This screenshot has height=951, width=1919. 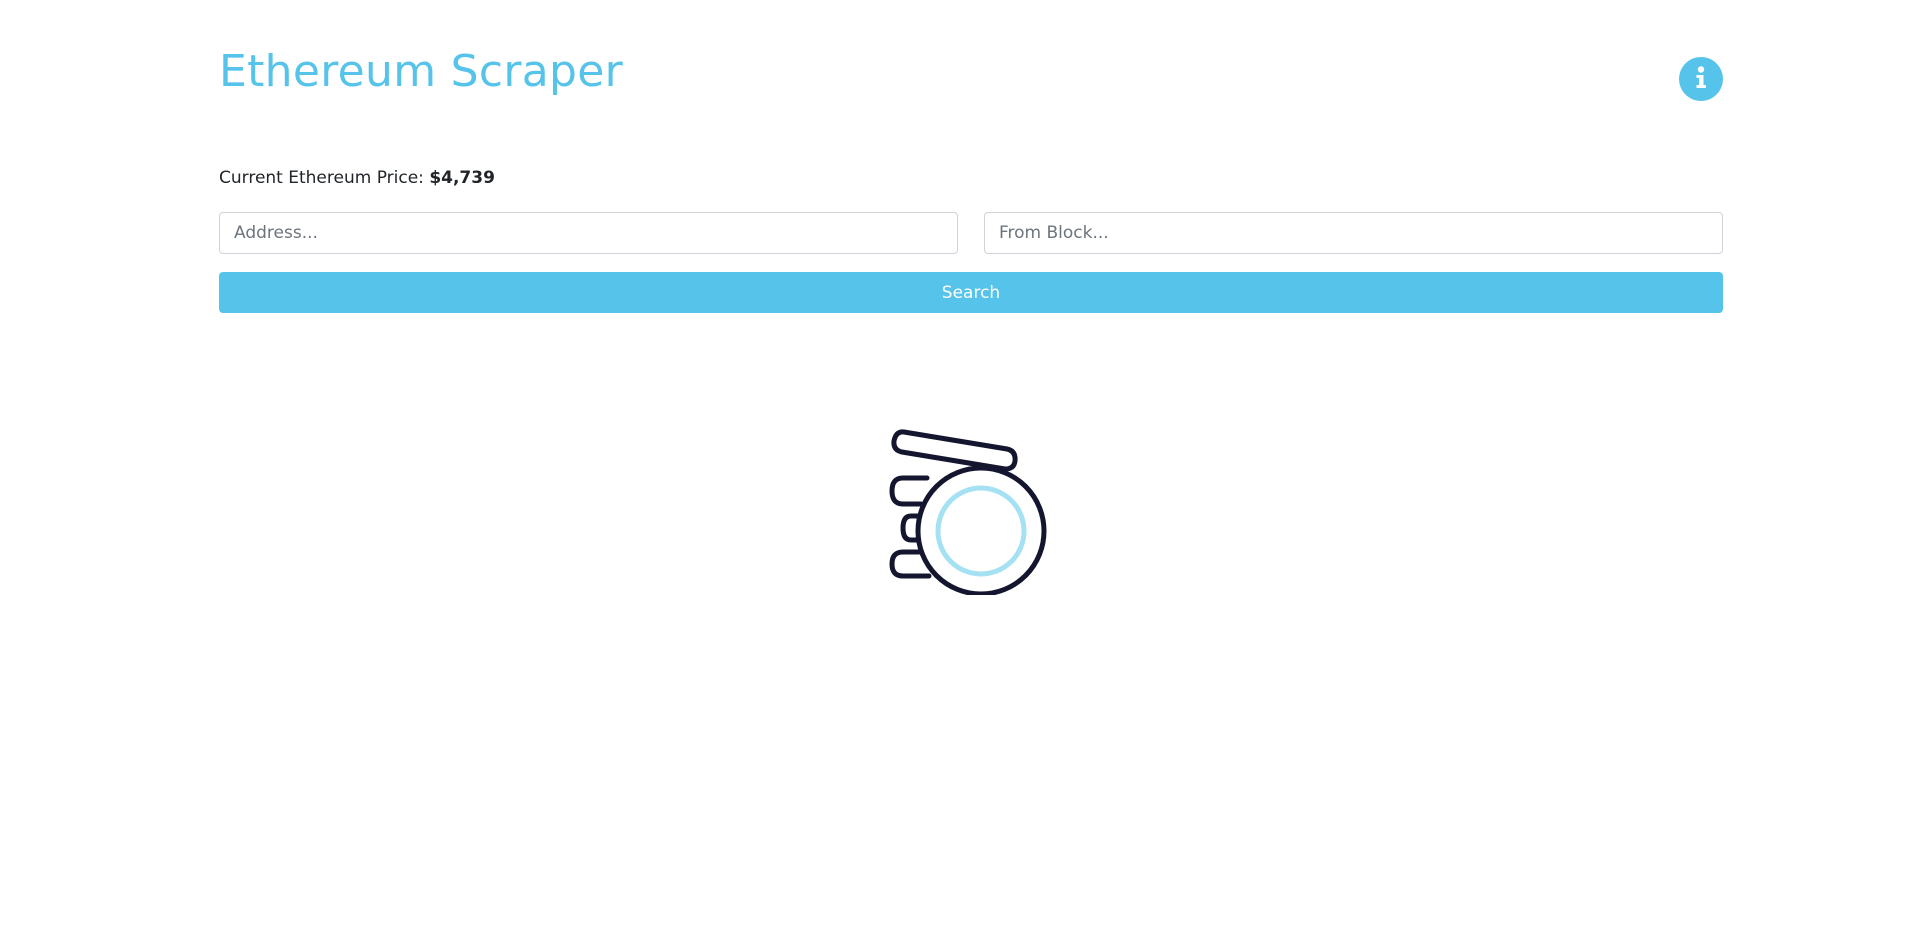 I want to click on loading-animation, so click(x=967, y=512).